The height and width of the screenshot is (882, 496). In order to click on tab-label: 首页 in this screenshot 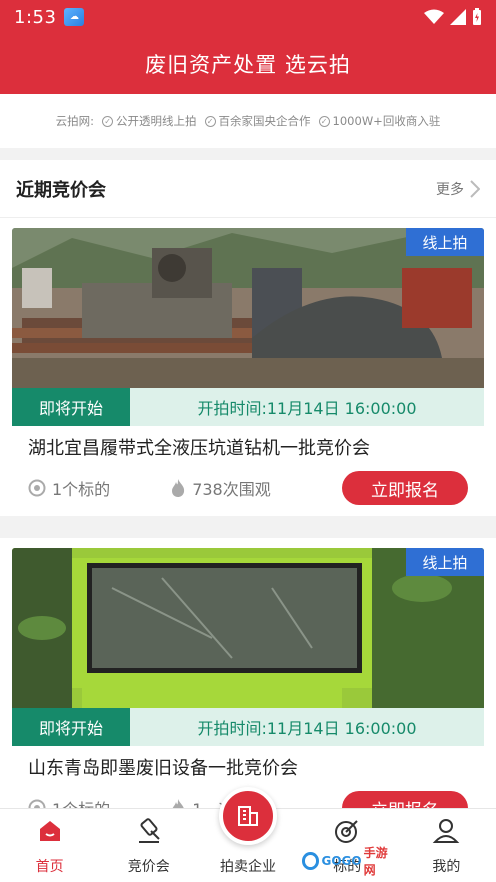, I will do `click(49, 867)`.